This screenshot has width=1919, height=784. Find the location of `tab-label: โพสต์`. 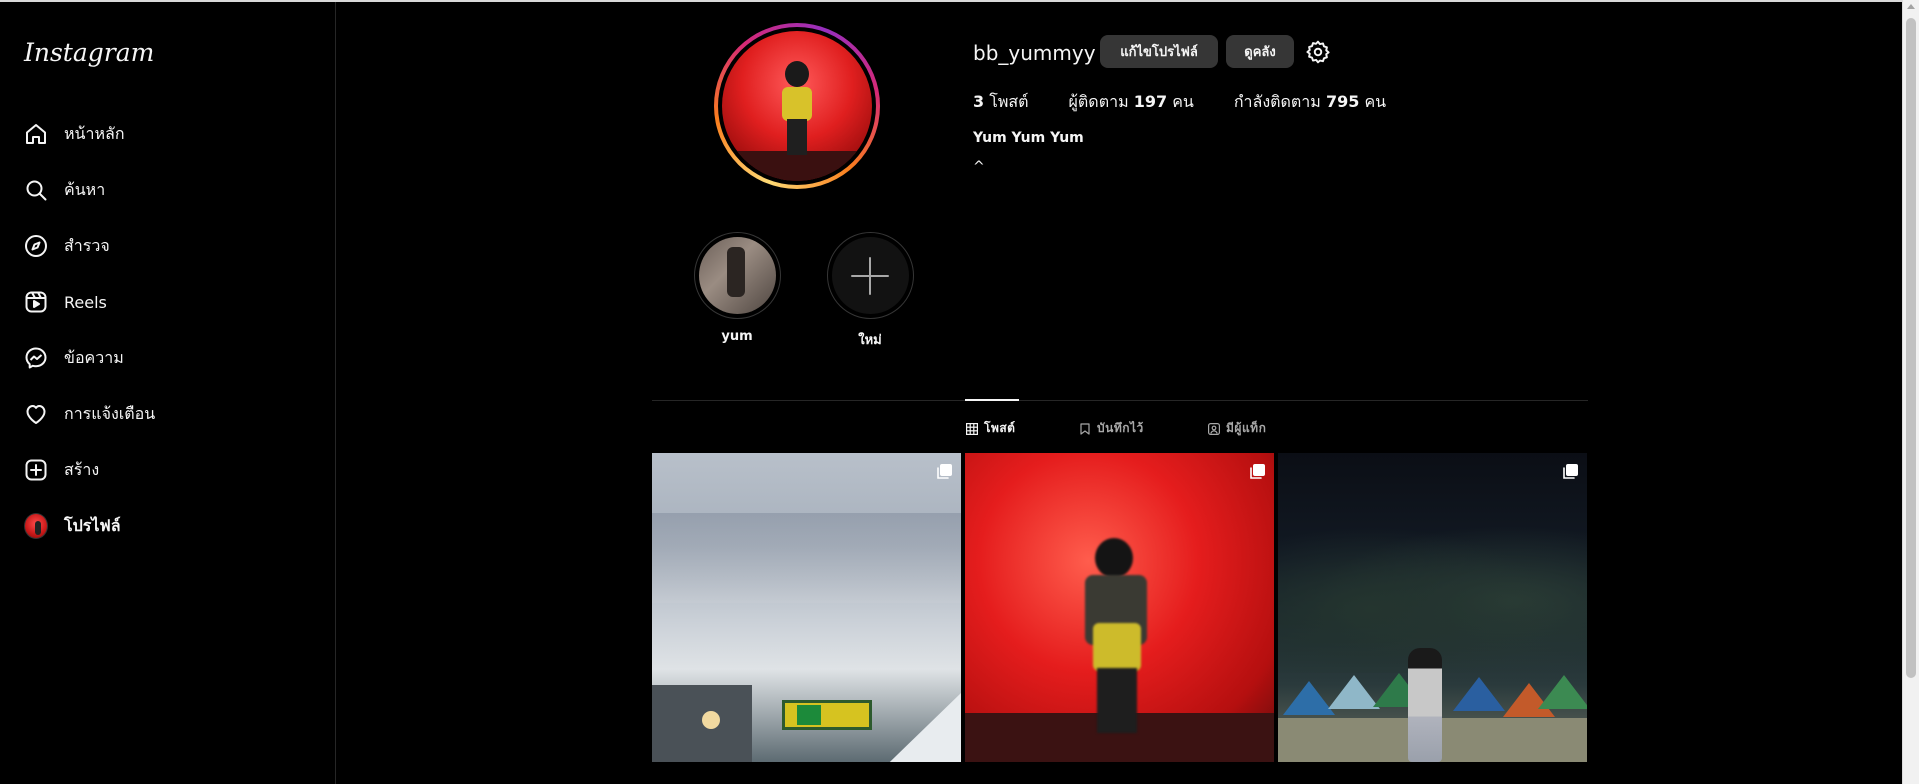

tab-label: โพสต์ is located at coordinates (1000, 428).